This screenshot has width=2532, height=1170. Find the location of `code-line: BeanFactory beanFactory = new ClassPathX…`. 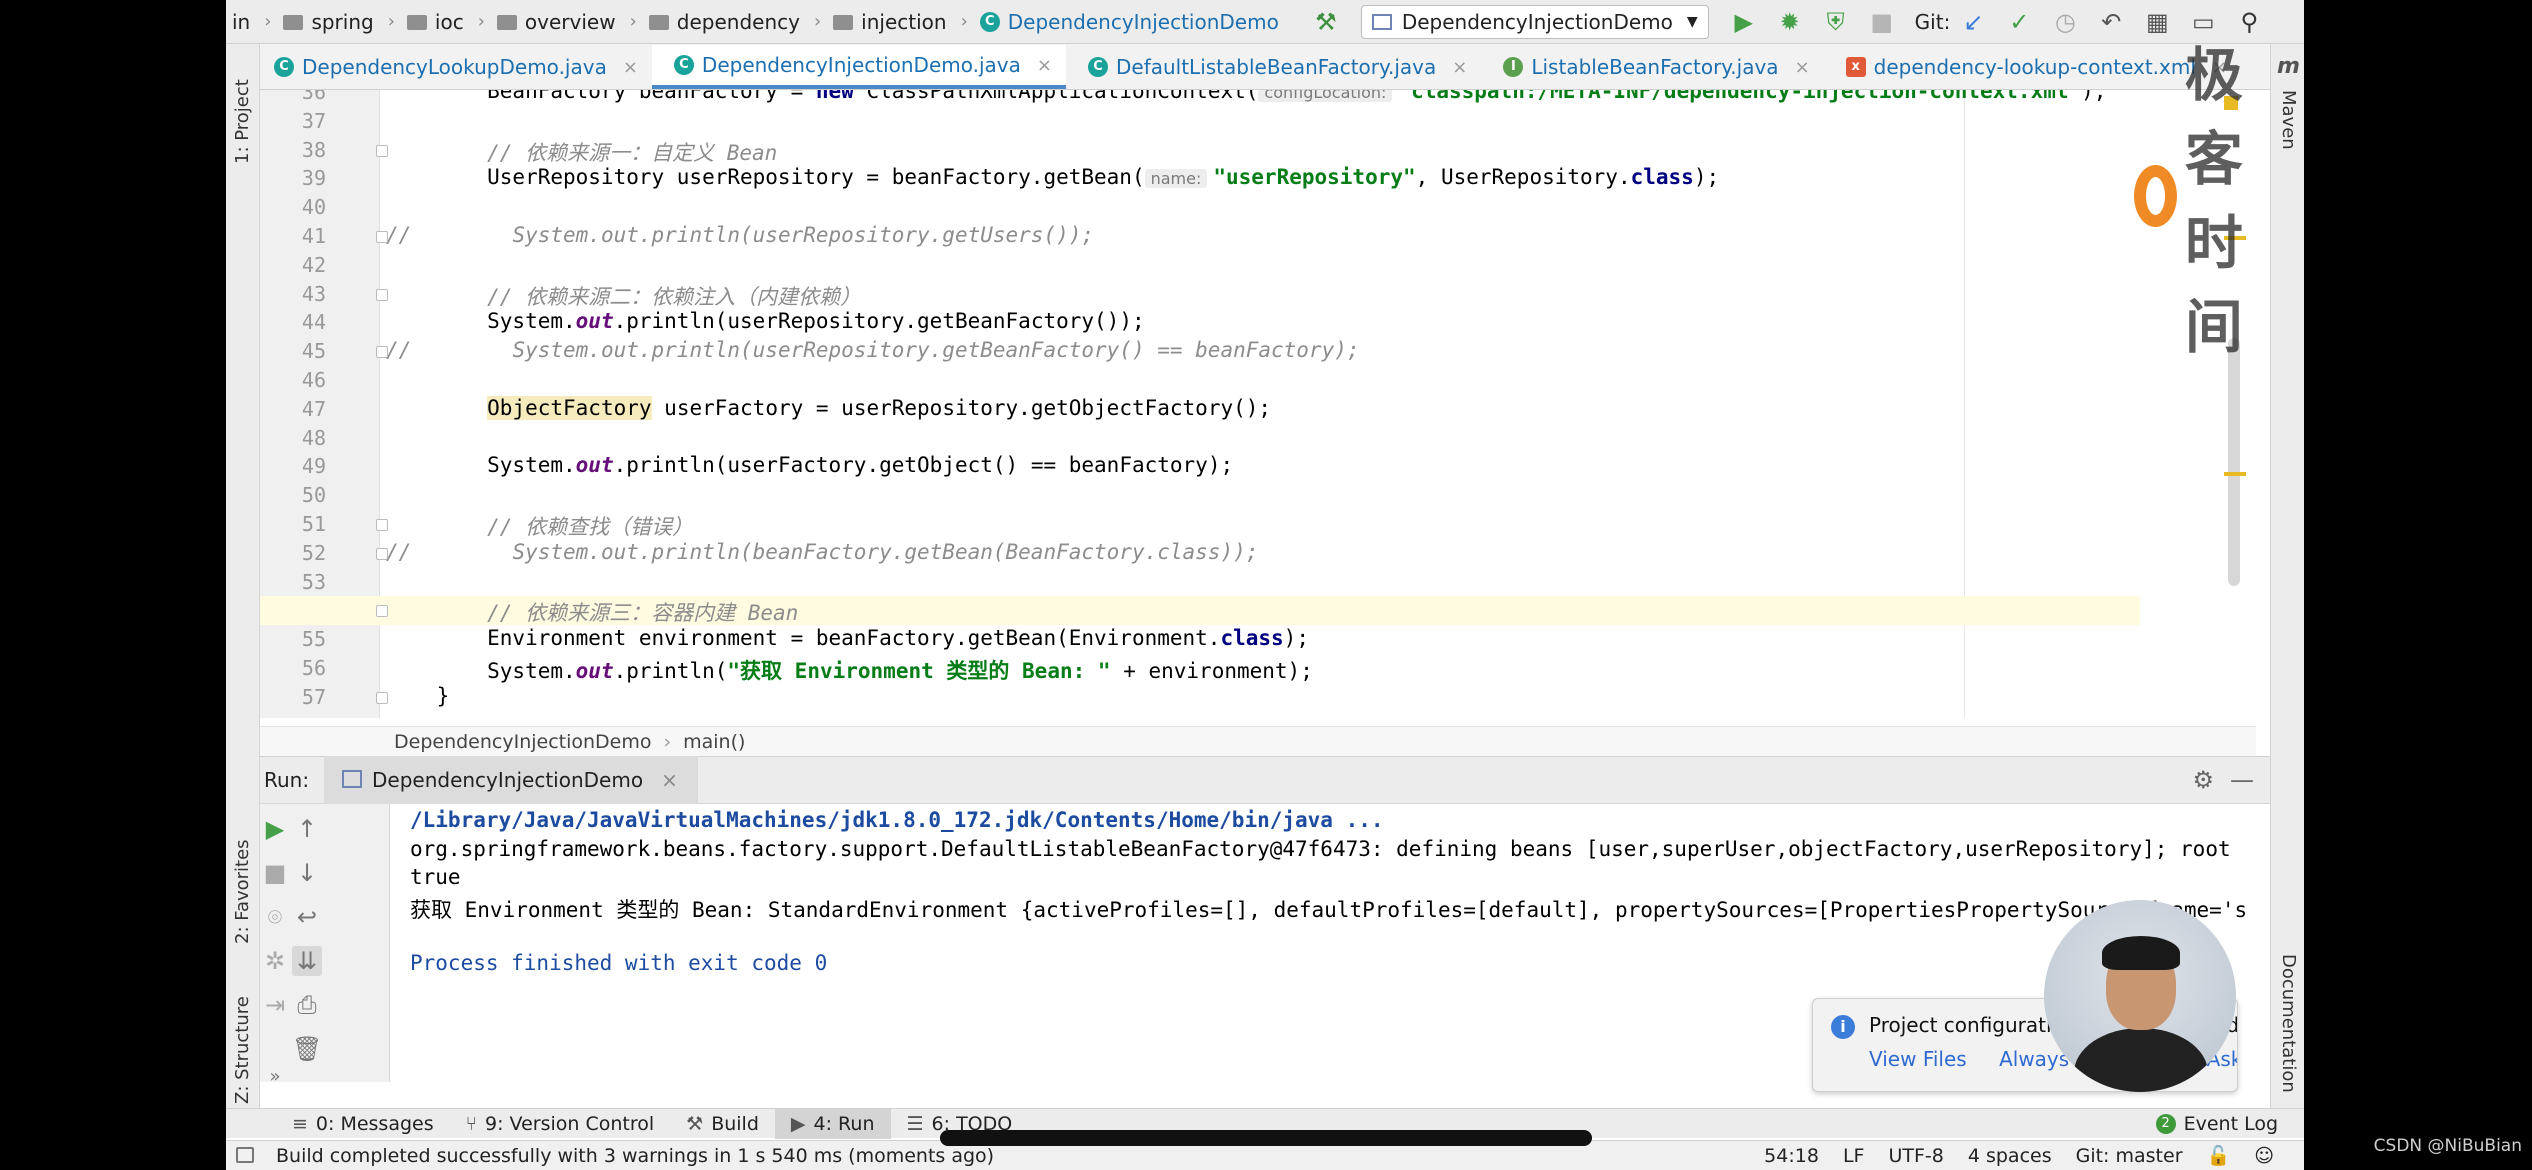

code-line: BeanFactory beanFactory = new ClassPathX… is located at coordinates (1200, 98).